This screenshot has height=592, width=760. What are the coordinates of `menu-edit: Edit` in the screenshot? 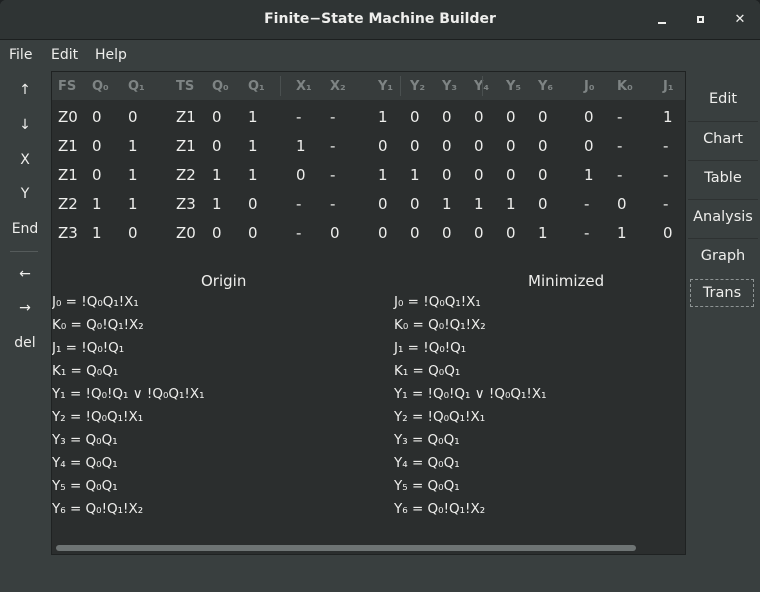 It's located at (64, 55).